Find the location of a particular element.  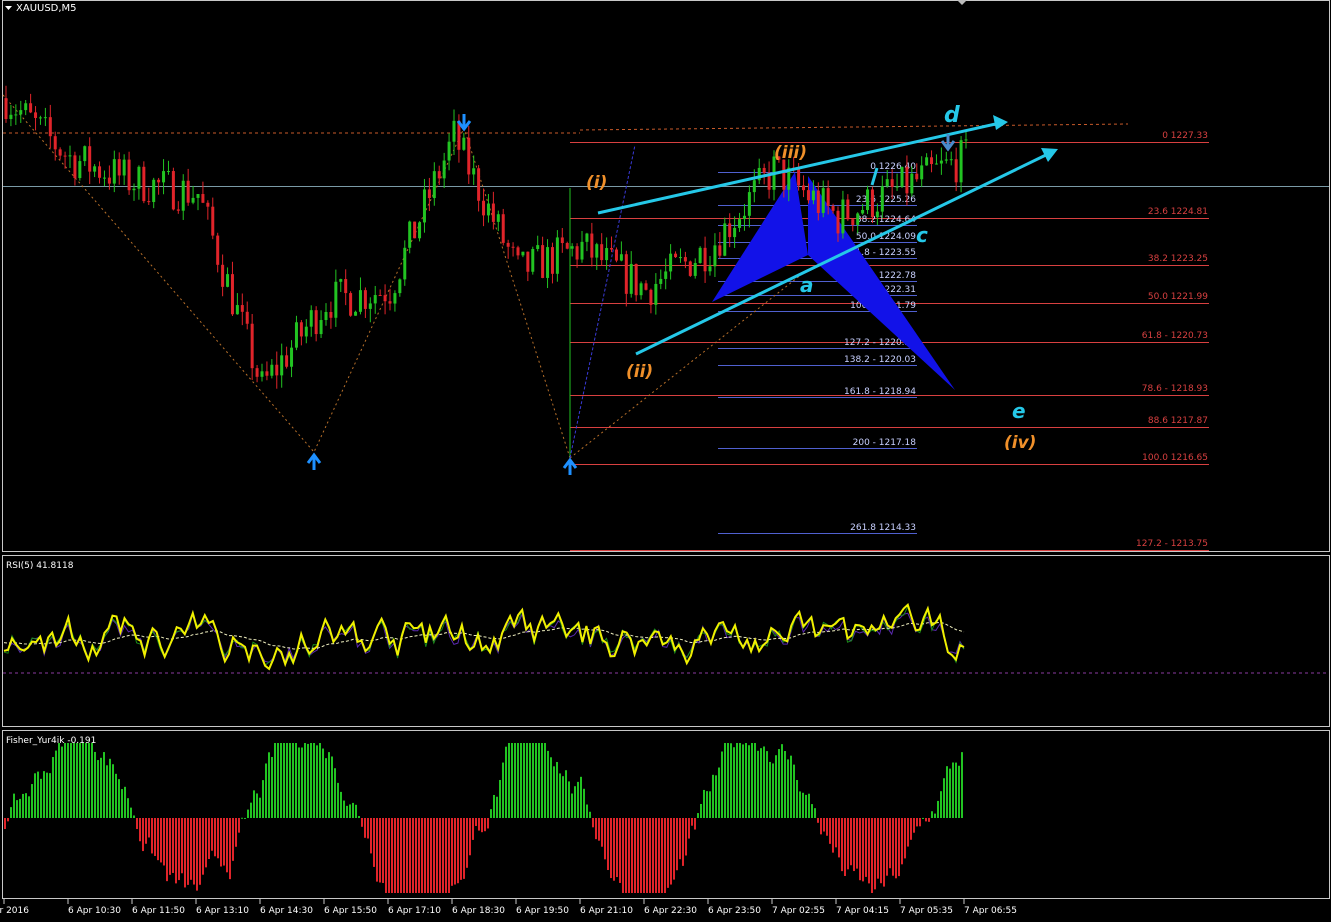

wave-label-a: a is located at coordinates (807, 285).